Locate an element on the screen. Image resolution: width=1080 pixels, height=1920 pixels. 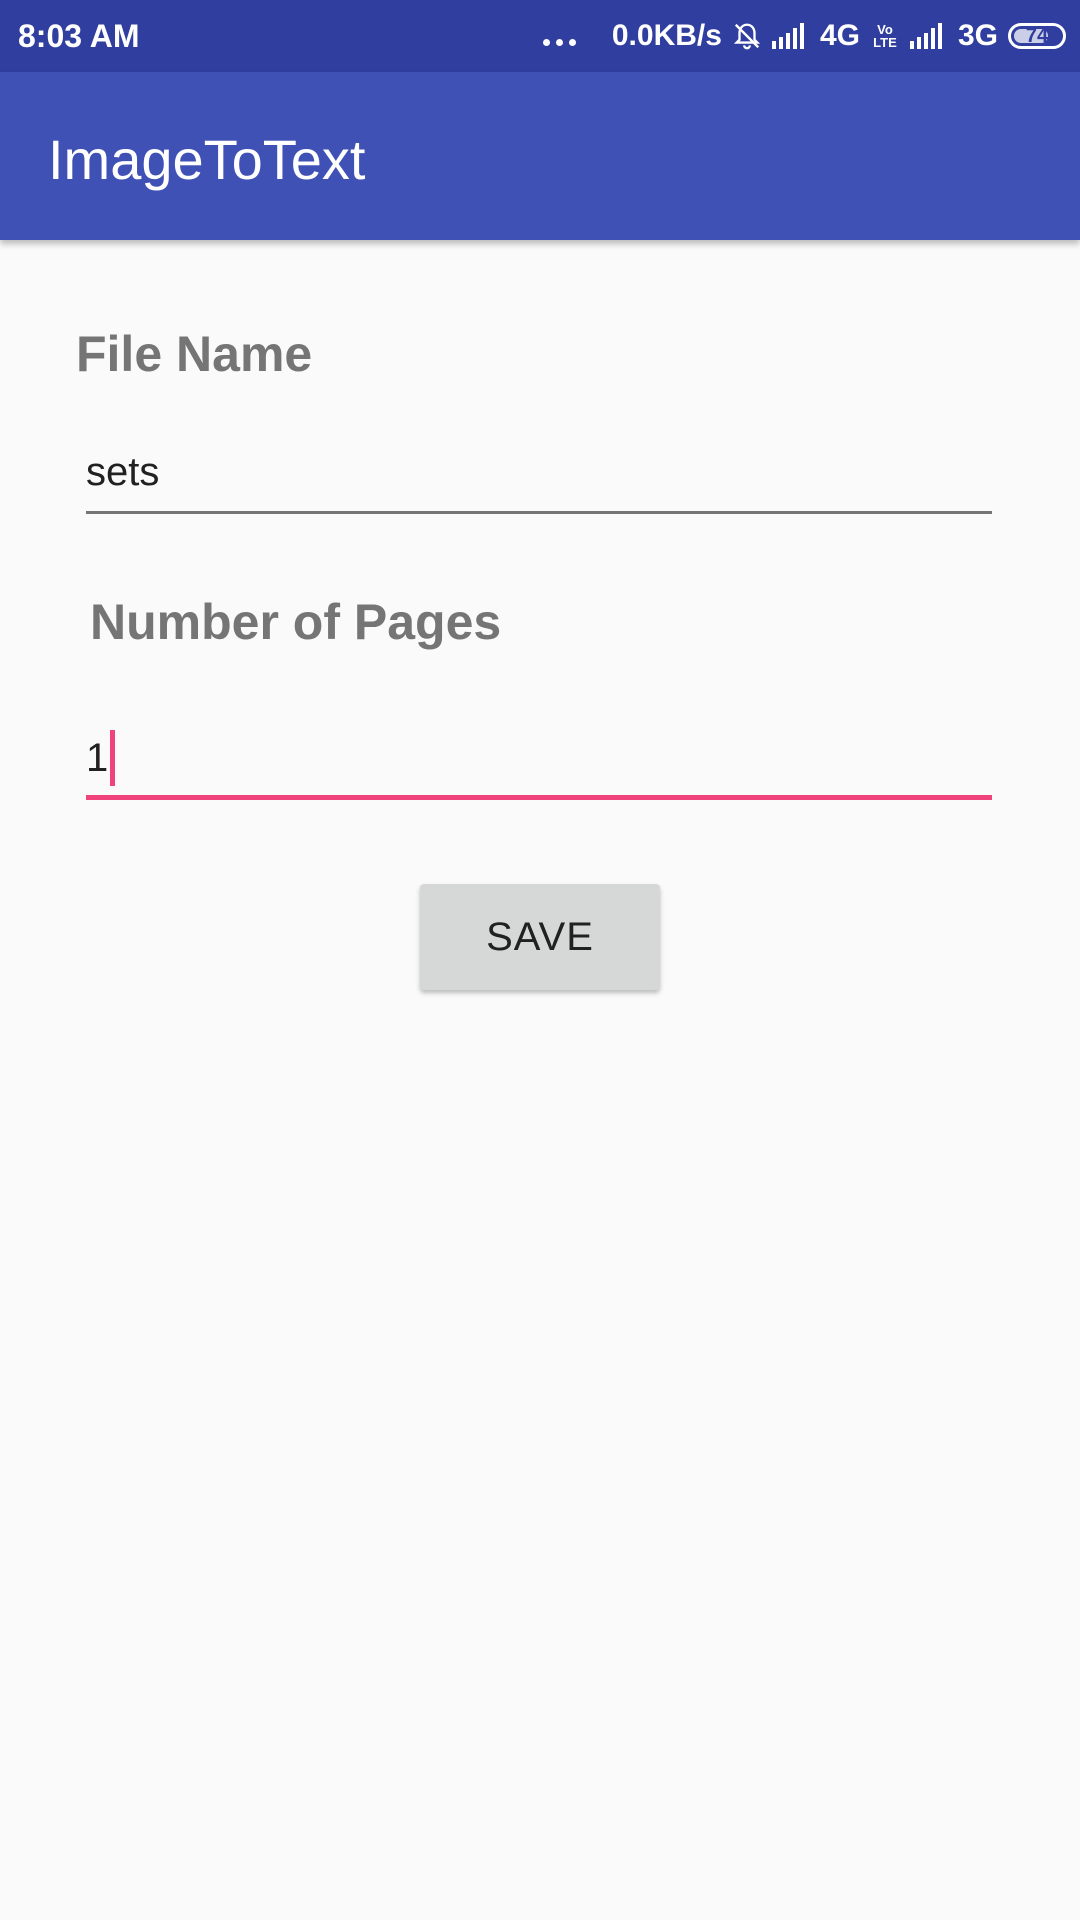
battery-level: 74 is located at coordinates (1037, 35).